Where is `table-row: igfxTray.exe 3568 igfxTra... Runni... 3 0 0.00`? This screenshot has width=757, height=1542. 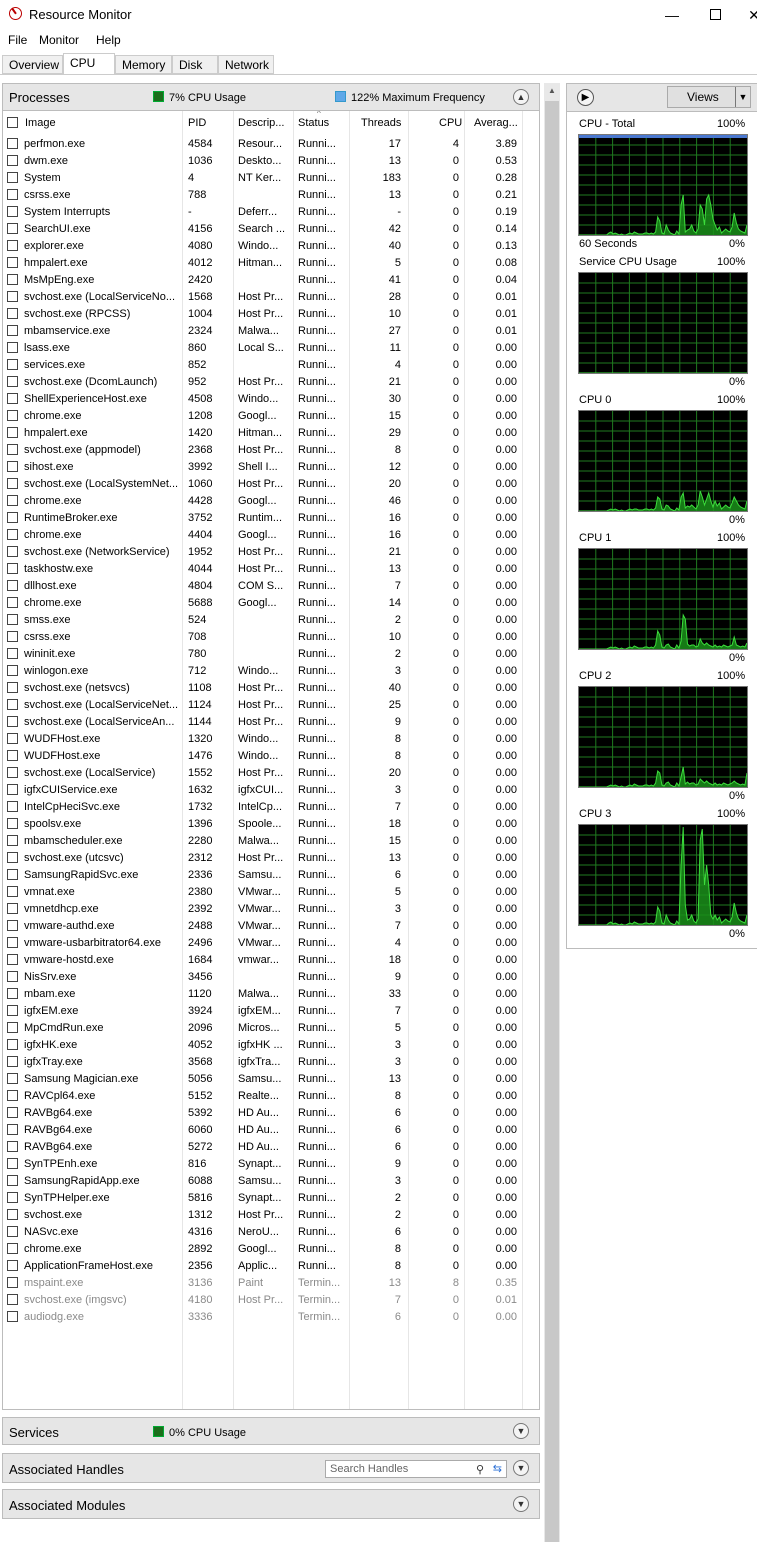
table-row: igfxTray.exe 3568 igfxTra... Runni... 3 0 0.00 is located at coordinates (271, 1062).